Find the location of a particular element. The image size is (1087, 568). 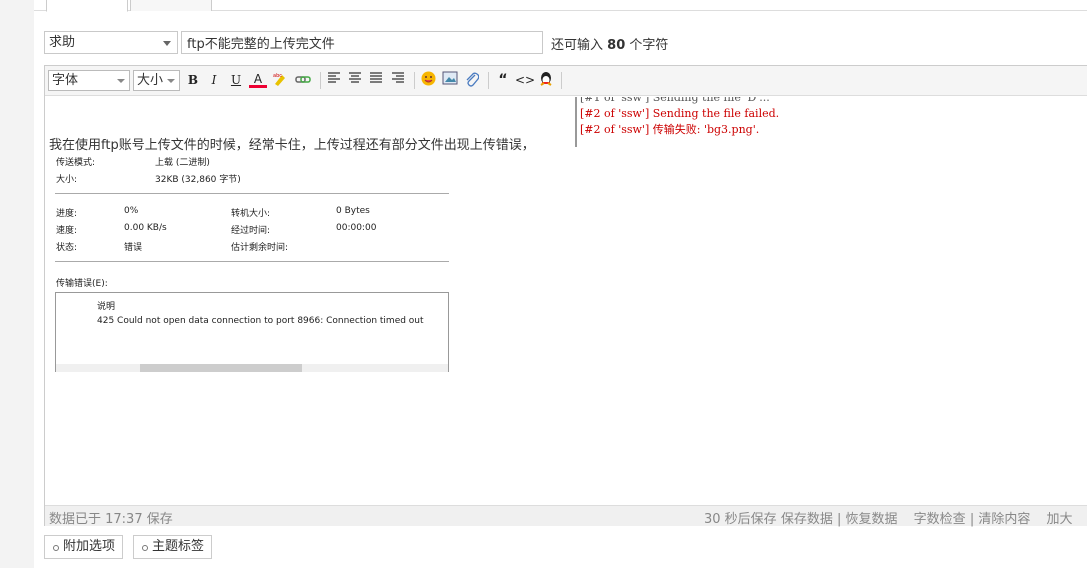

attachment-icon is located at coordinates (472, 80).